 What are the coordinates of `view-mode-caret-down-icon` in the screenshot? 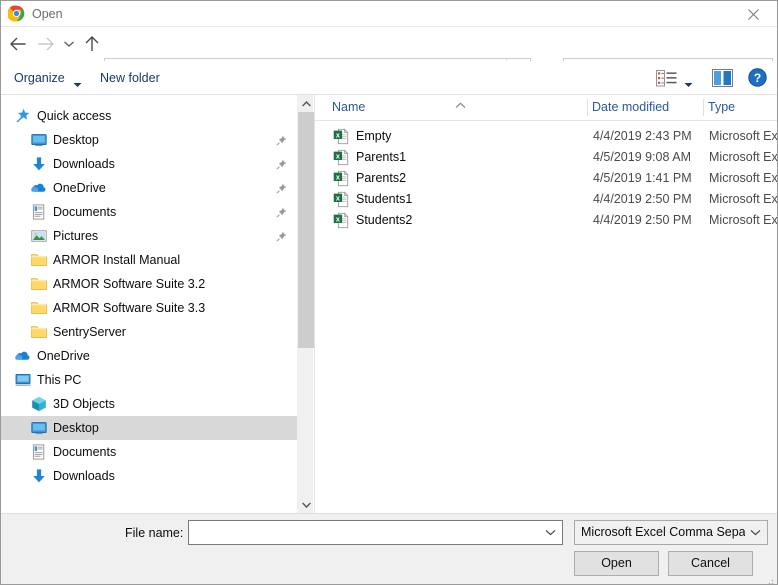 It's located at (688, 84).